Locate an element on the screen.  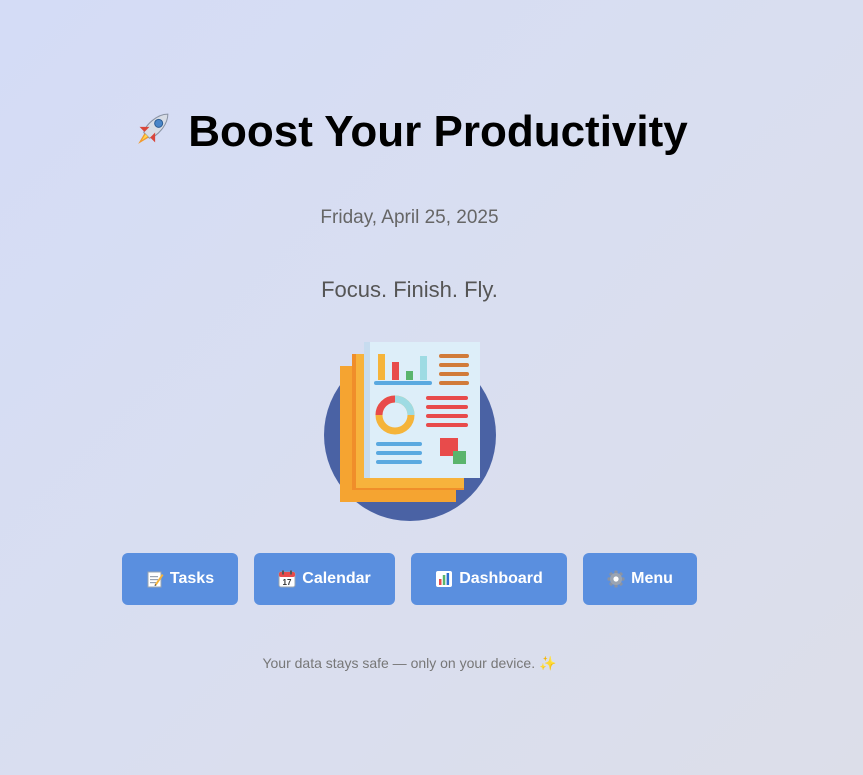
dashboard-button: Dashboard is located at coordinates (489, 579).